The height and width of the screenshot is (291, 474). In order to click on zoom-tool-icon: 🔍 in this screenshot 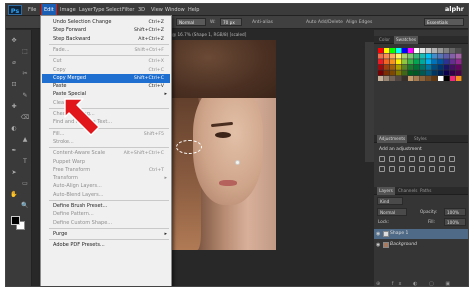, I will do `click(25, 206)`.